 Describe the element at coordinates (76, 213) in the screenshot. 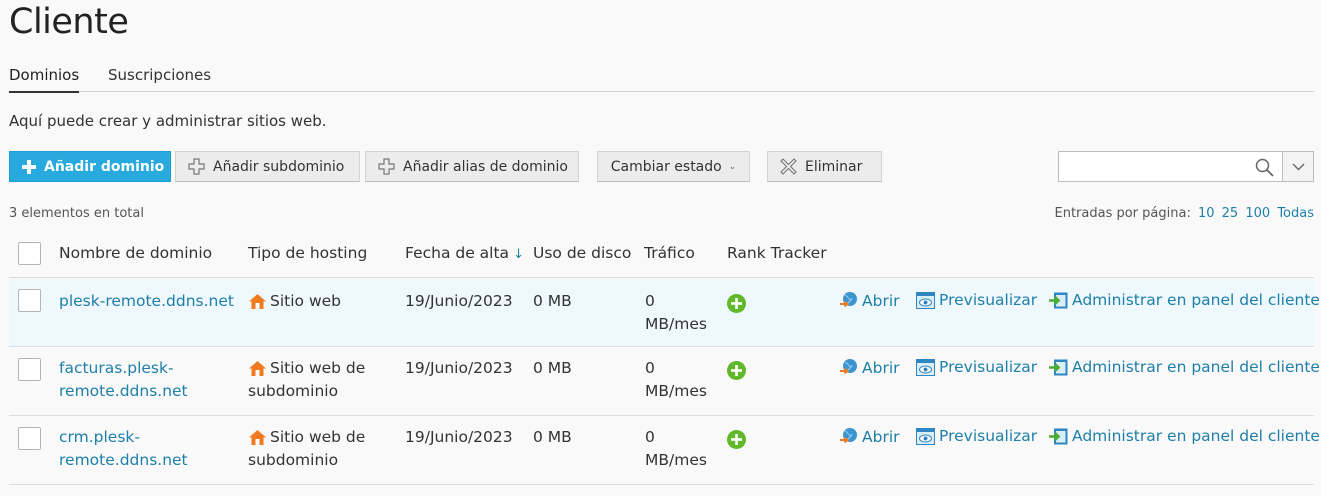

I see `total-count: 3 elementos en total` at that location.